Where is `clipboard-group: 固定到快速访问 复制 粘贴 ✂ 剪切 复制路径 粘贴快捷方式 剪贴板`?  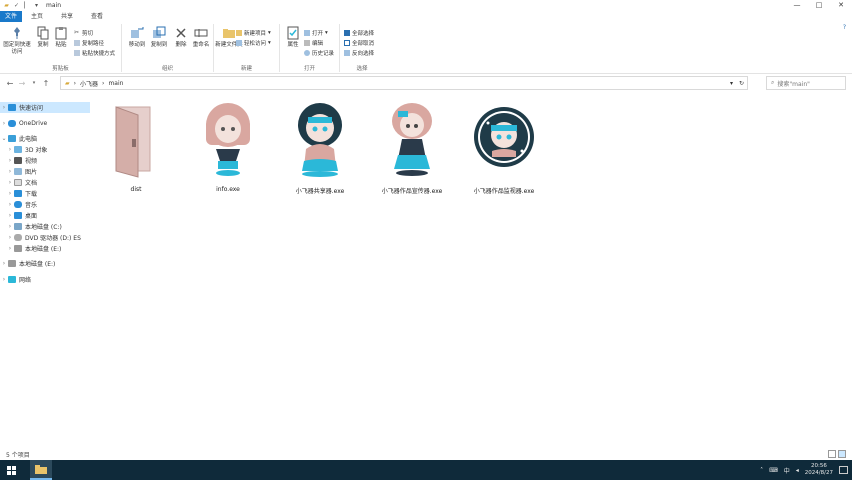 clipboard-group: 固定到快速访问 复制 粘贴 ✂ 剪切 复制路径 粘贴快捷方式 剪贴板 is located at coordinates (61, 48).